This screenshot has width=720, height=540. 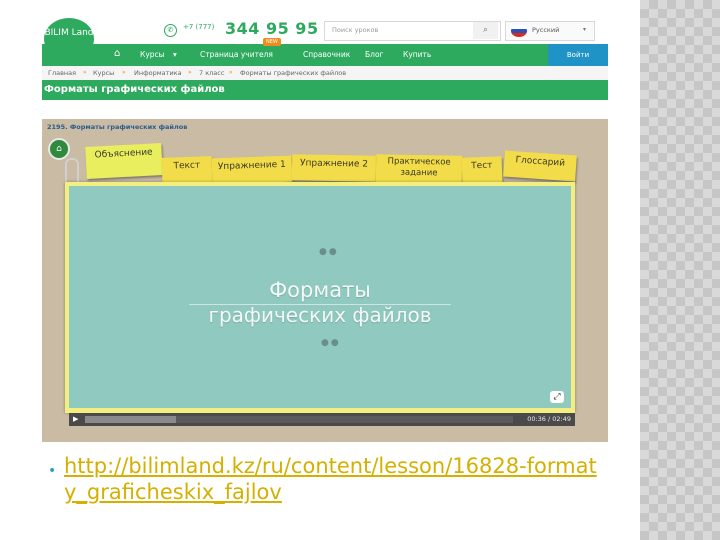 I want to click on nav-reference: Справочник, so click(x=326, y=54).